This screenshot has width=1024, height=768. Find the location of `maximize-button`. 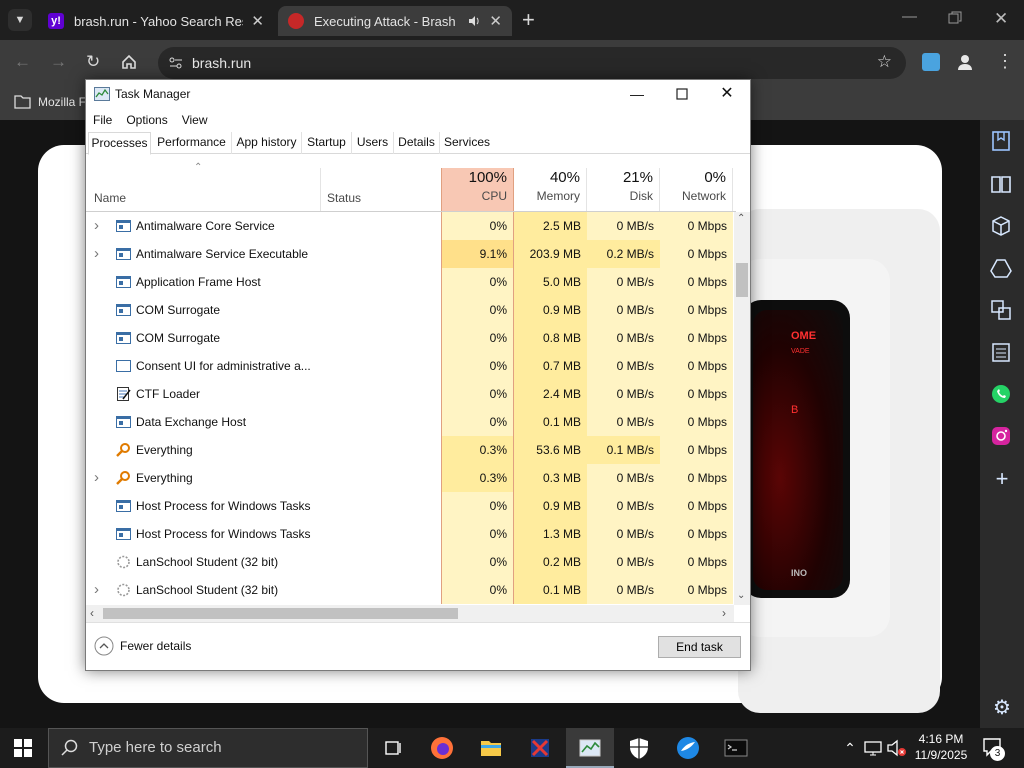

maximize-button is located at coordinates (682, 94).